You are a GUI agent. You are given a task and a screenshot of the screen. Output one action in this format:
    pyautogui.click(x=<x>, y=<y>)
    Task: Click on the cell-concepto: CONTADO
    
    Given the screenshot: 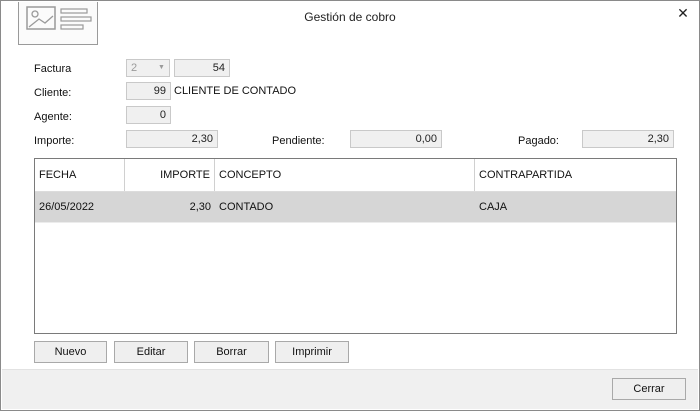 What is the action you would take?
    pyautogui.click(x=246, y=207)
    